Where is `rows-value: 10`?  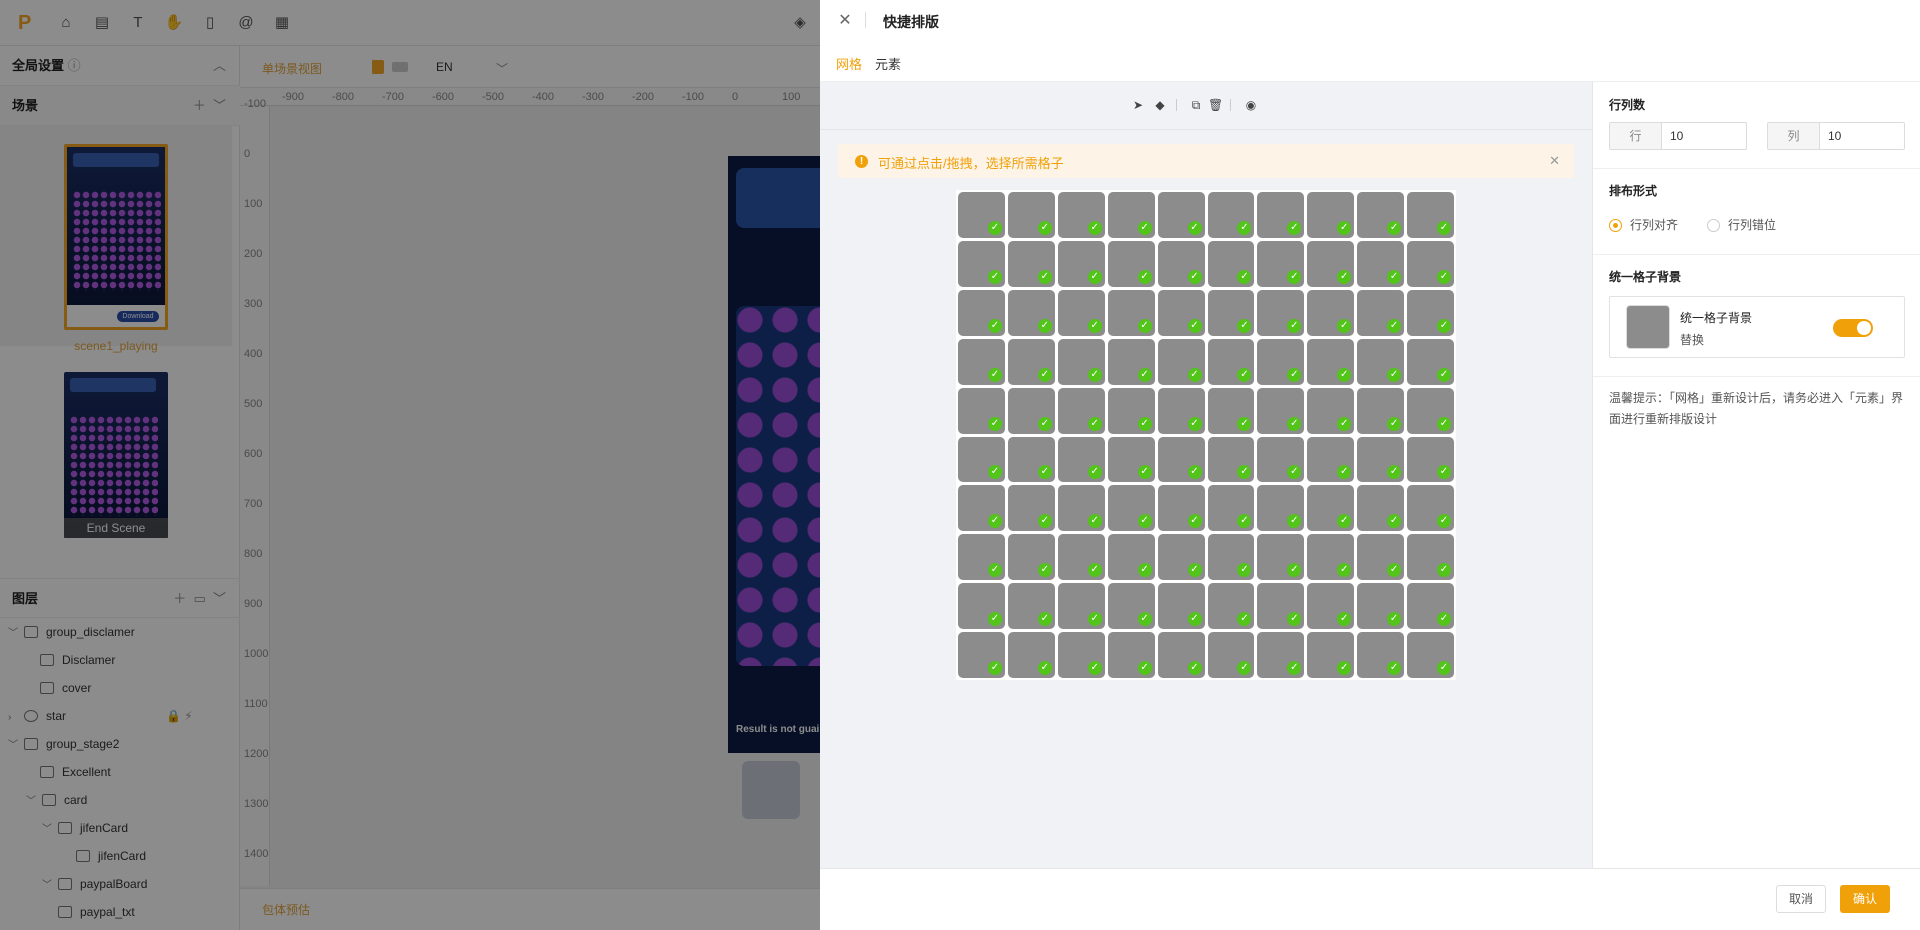
rows-value: 10 is located at coordinates (1676, 136).